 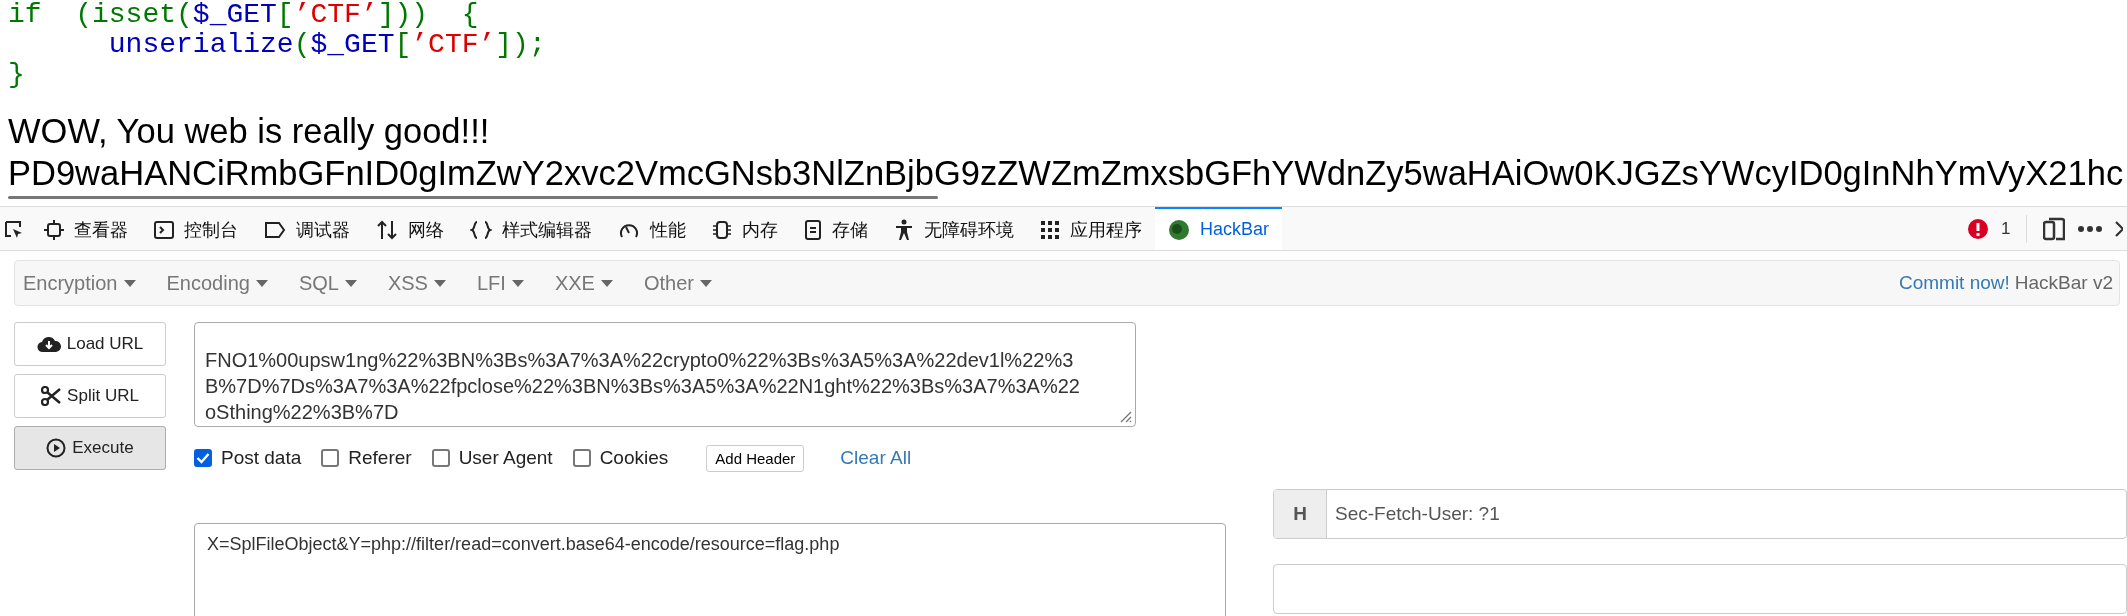 What do you see at coordinates (275, 229) in the screenshot?
I see `tag-icon` at bounding box center [275, 229].